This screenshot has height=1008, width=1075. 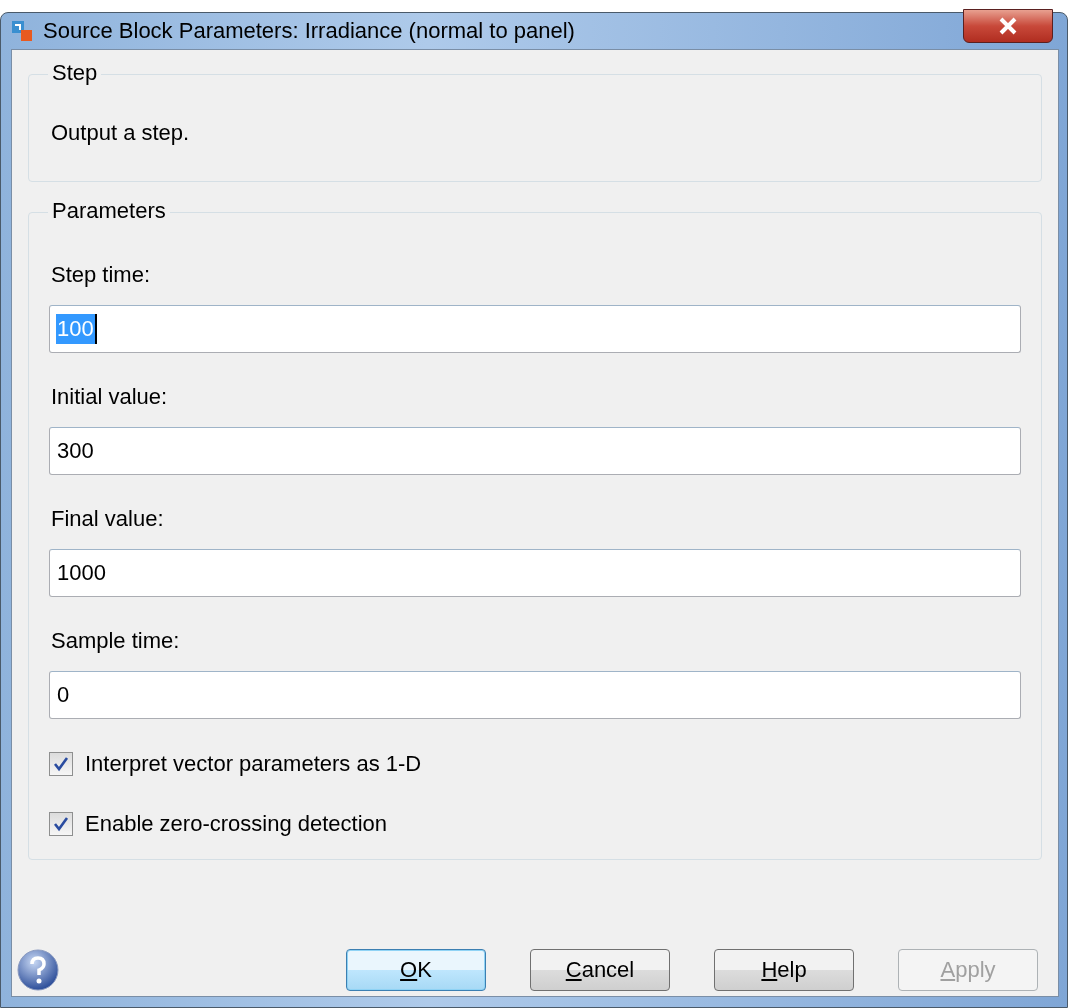 I want to click on input-field: 0, so click(x=535, y=695).